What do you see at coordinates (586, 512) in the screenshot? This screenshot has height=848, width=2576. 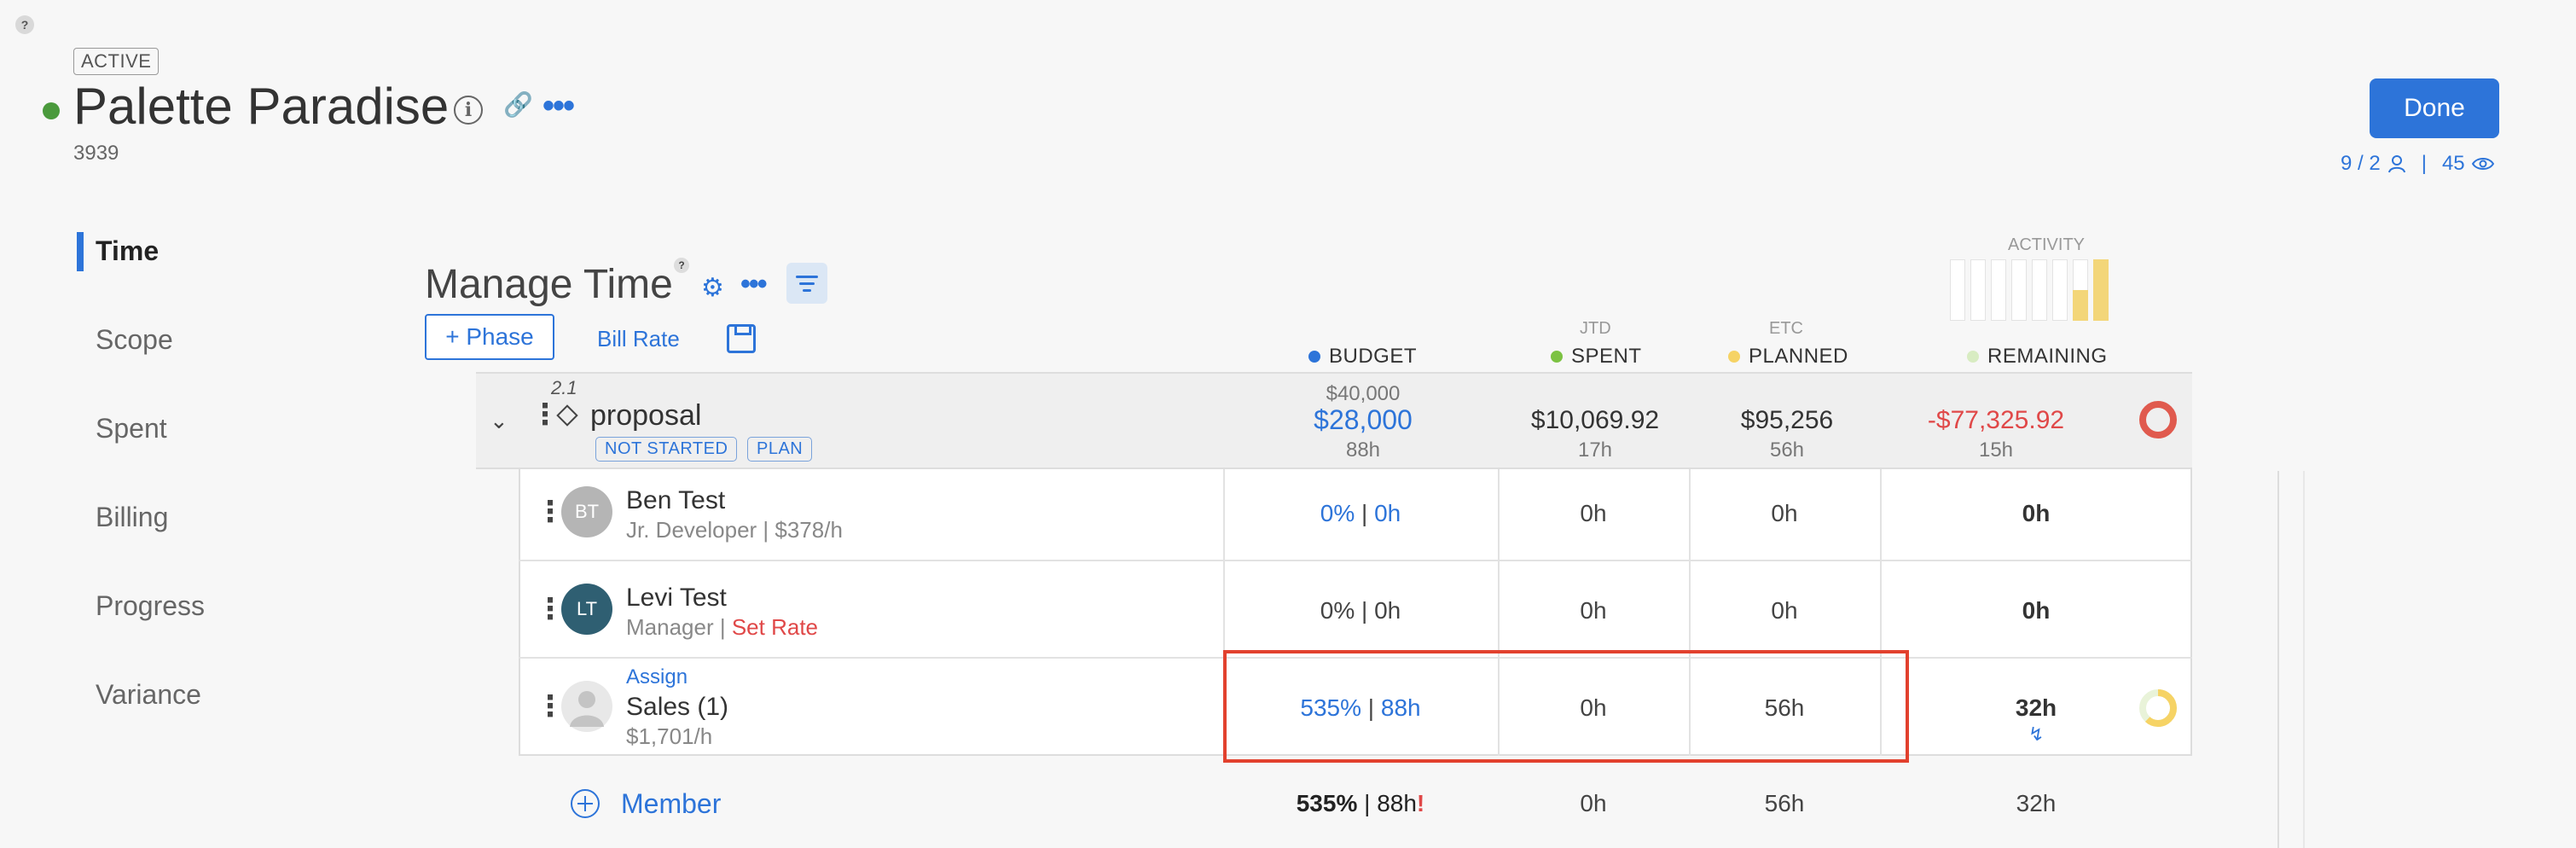 I see `avatar: BT` at bounding box center [586, 512].